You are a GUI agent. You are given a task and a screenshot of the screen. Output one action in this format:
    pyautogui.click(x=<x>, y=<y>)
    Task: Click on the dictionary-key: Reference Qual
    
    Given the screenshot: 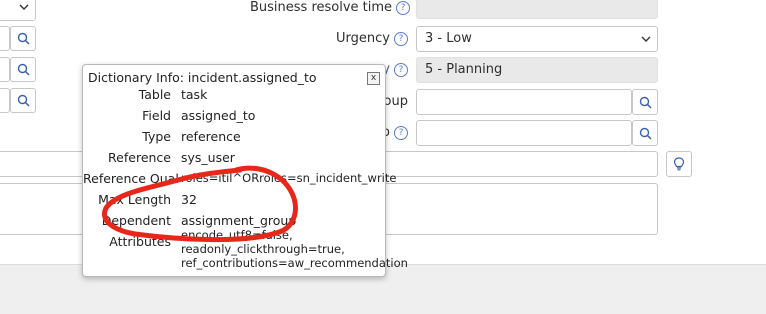 What is the action you would take?
    pyautogui.click(x=131, y=178)
    